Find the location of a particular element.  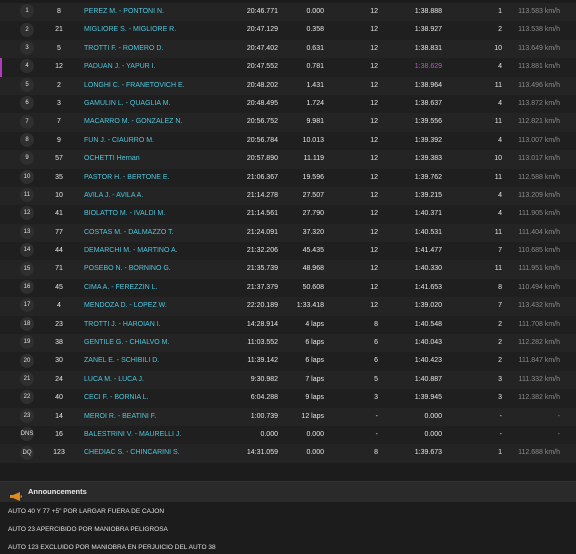

driver-names: ZANEL E. - SCHIBILI D. is located at coordinates (159, 361).